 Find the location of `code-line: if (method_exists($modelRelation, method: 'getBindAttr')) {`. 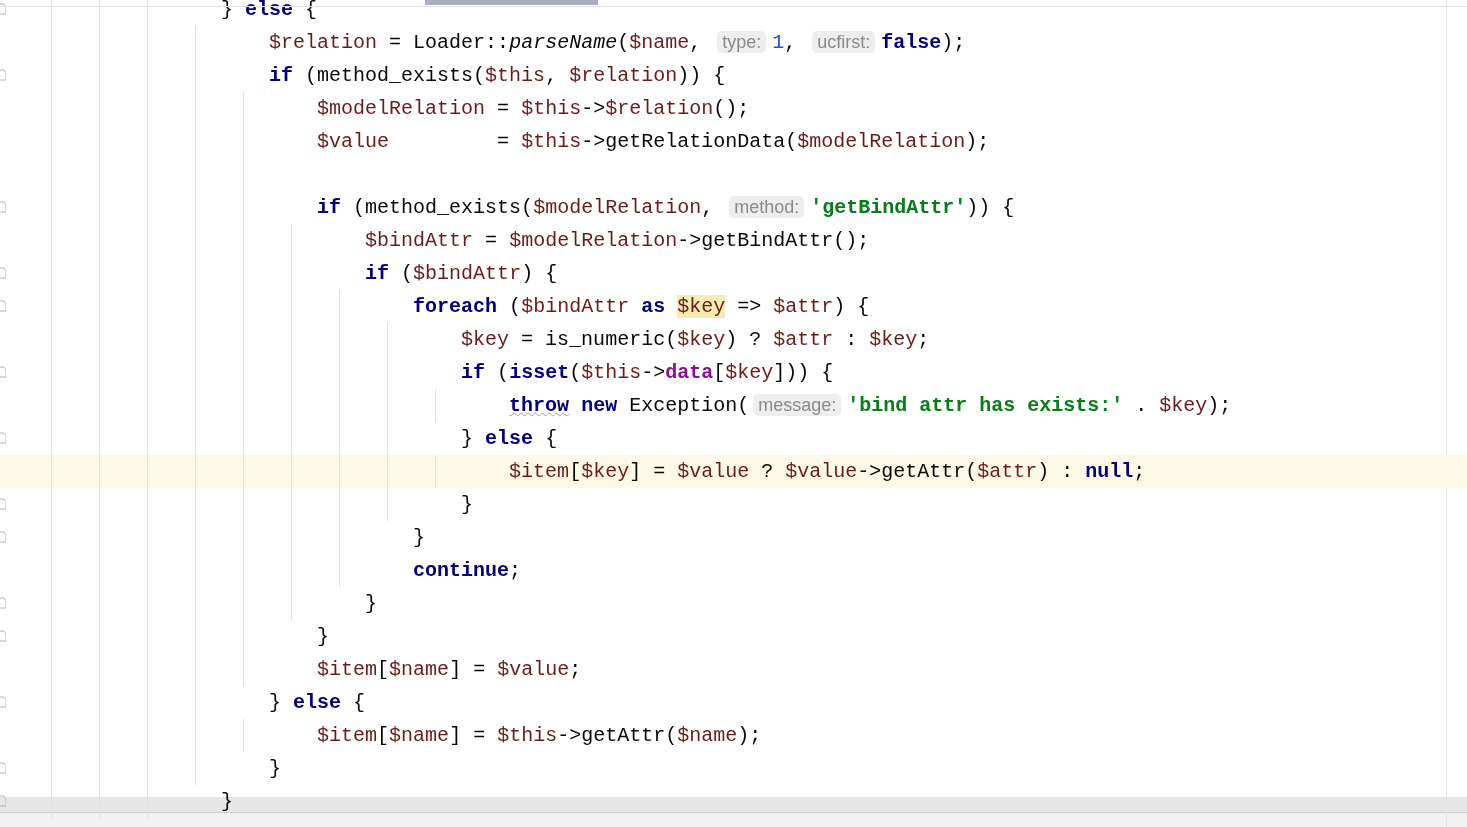

code-line: if (method_exists($modelRelation, method: 'getBindAttr')) { is located at coordinates (666, 208).